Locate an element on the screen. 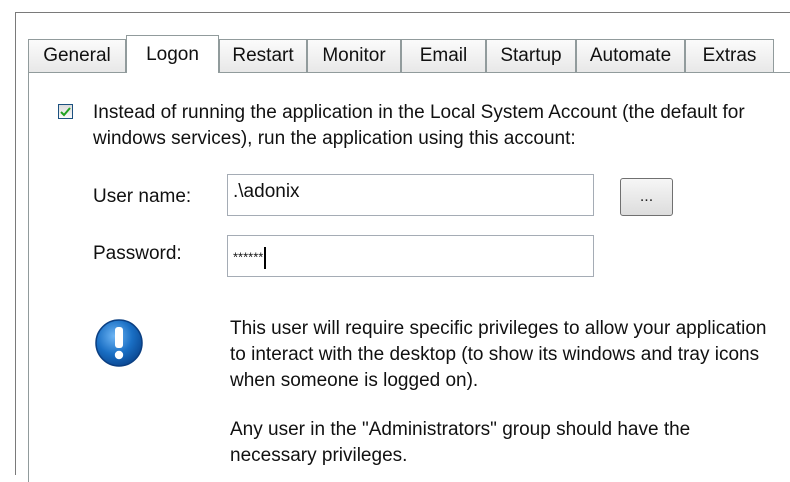  tab-monitor: Monitor is located at coordinates (354, 55).